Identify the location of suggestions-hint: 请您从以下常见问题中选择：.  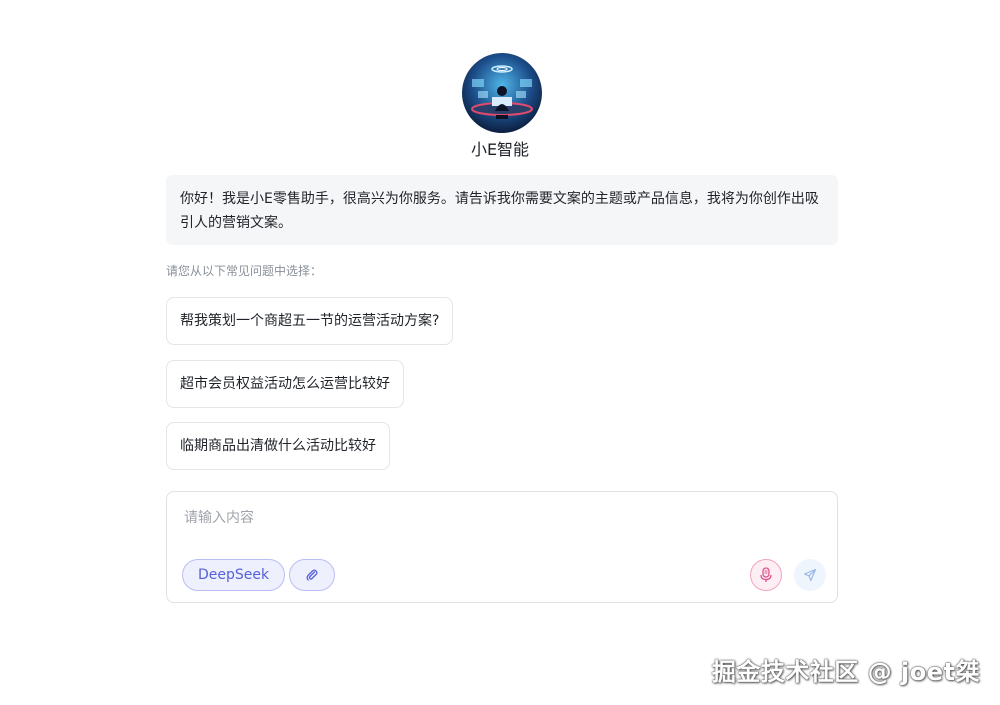
(244, 271).